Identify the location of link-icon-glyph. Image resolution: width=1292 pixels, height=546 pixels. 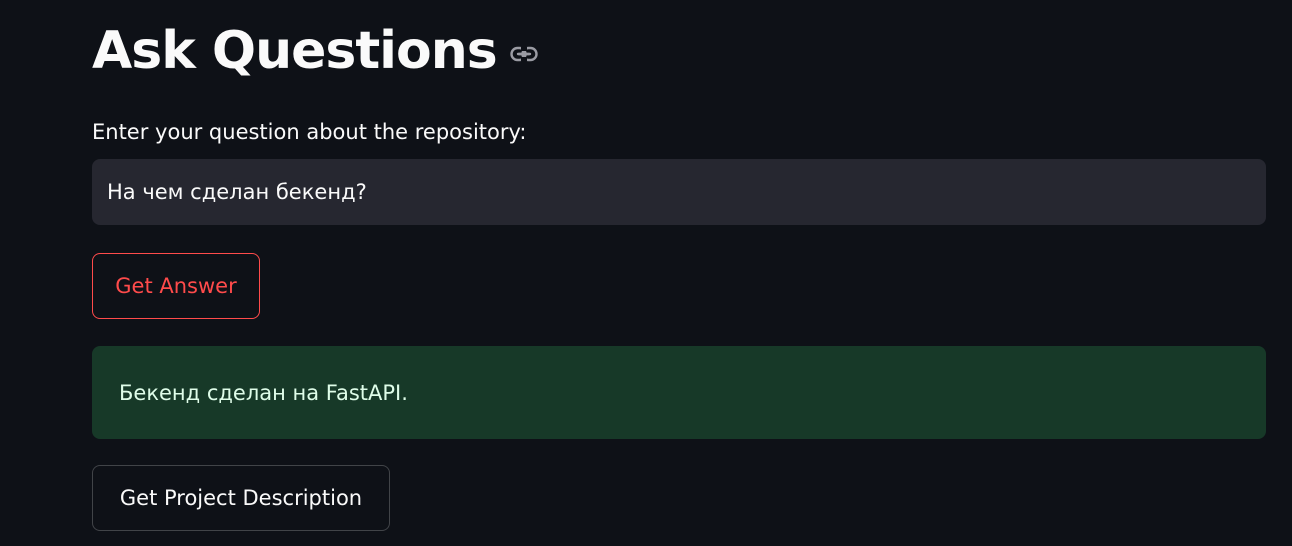
(524, 54).